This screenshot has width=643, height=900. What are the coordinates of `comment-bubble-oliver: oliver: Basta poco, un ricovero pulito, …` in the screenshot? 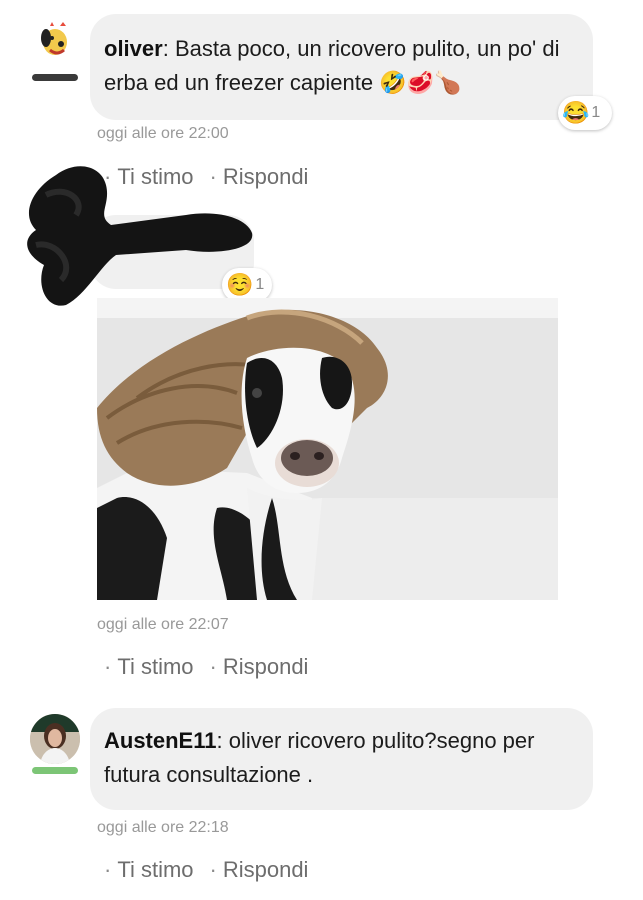 It's located at (341, 67).